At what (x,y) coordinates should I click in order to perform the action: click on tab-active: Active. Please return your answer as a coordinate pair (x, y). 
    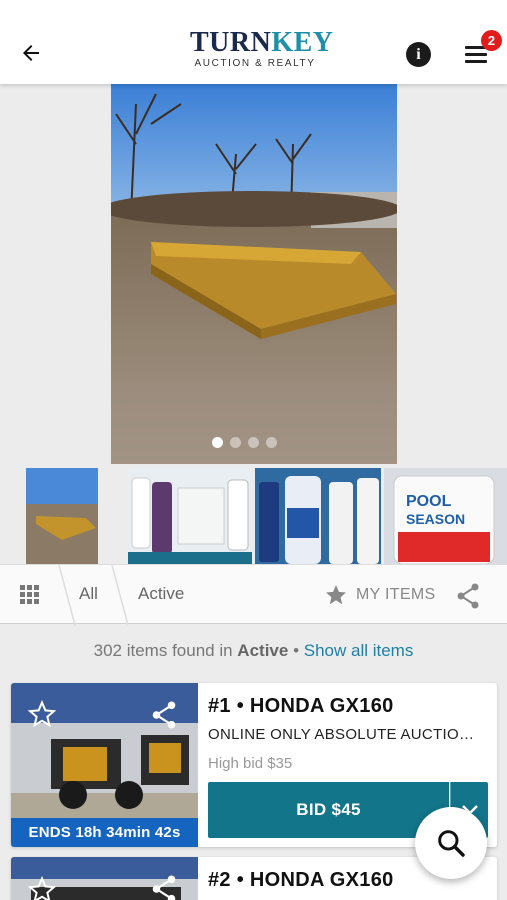
    Looking at the image, I should click on (161, 594).